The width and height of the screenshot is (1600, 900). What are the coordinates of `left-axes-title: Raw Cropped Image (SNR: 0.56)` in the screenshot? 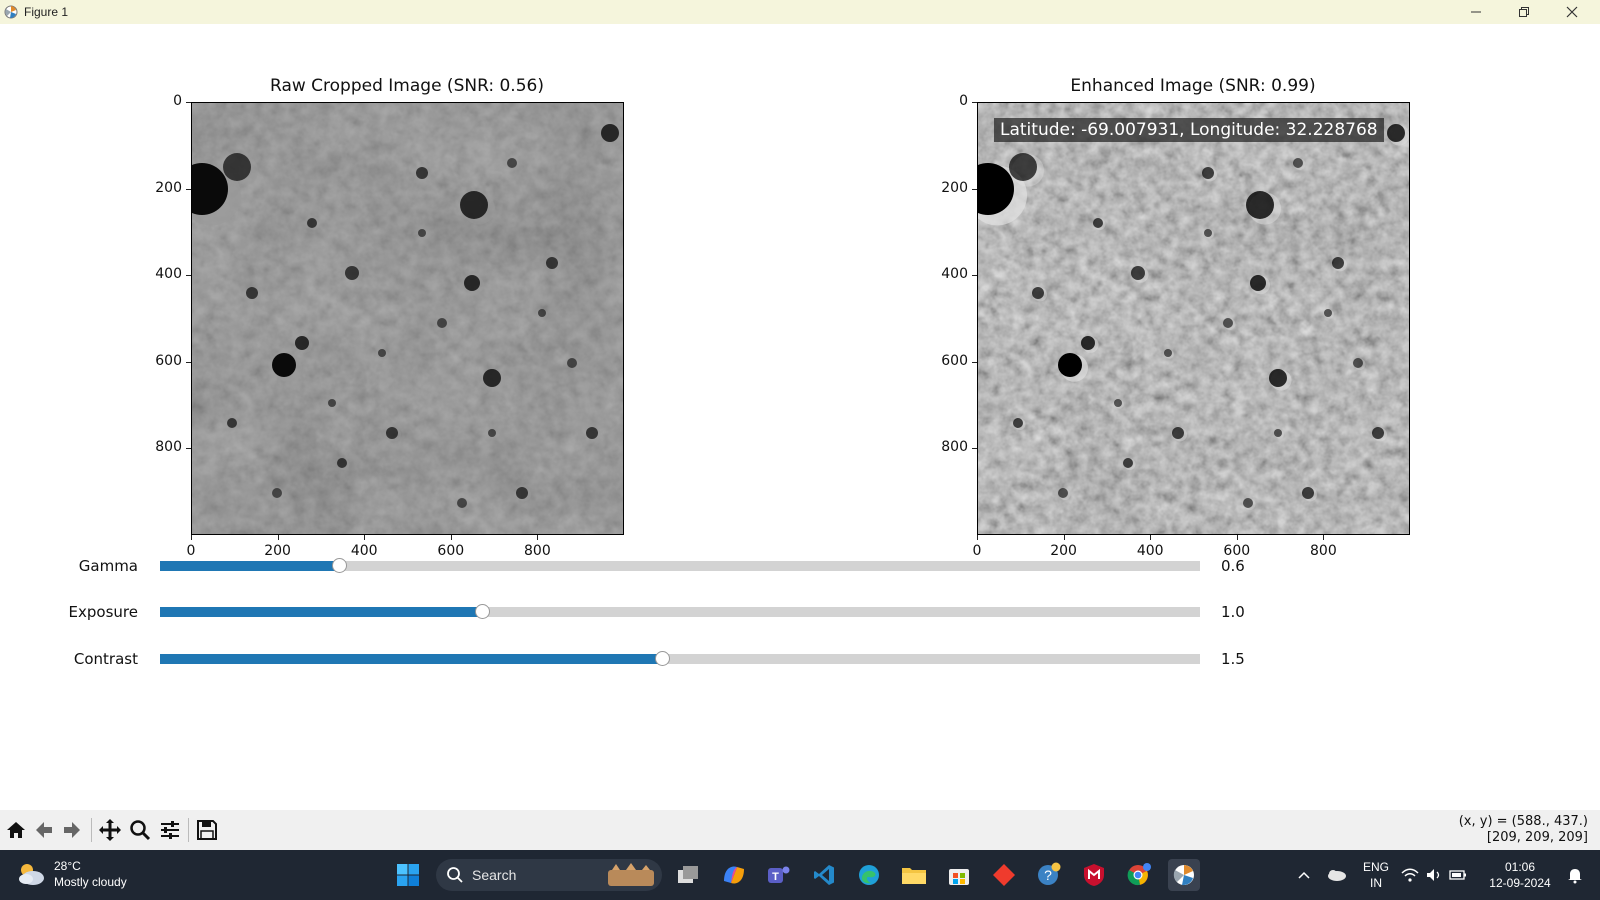 It's located at (407, 86).